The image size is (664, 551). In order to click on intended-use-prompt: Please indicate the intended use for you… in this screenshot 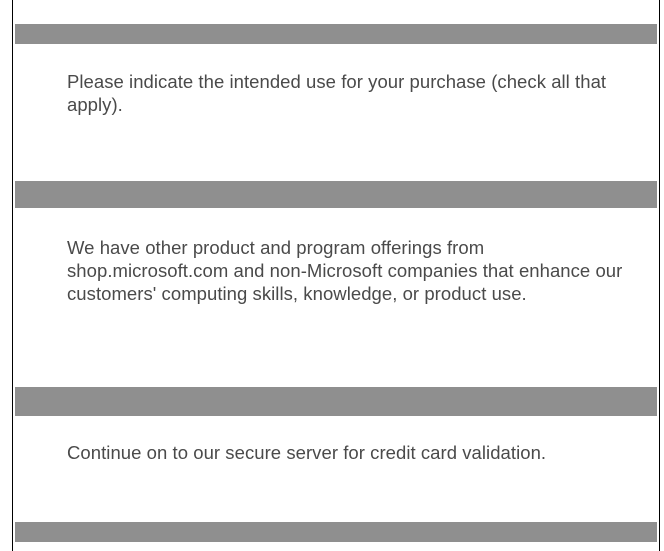, I will do `click(337, 93)`.